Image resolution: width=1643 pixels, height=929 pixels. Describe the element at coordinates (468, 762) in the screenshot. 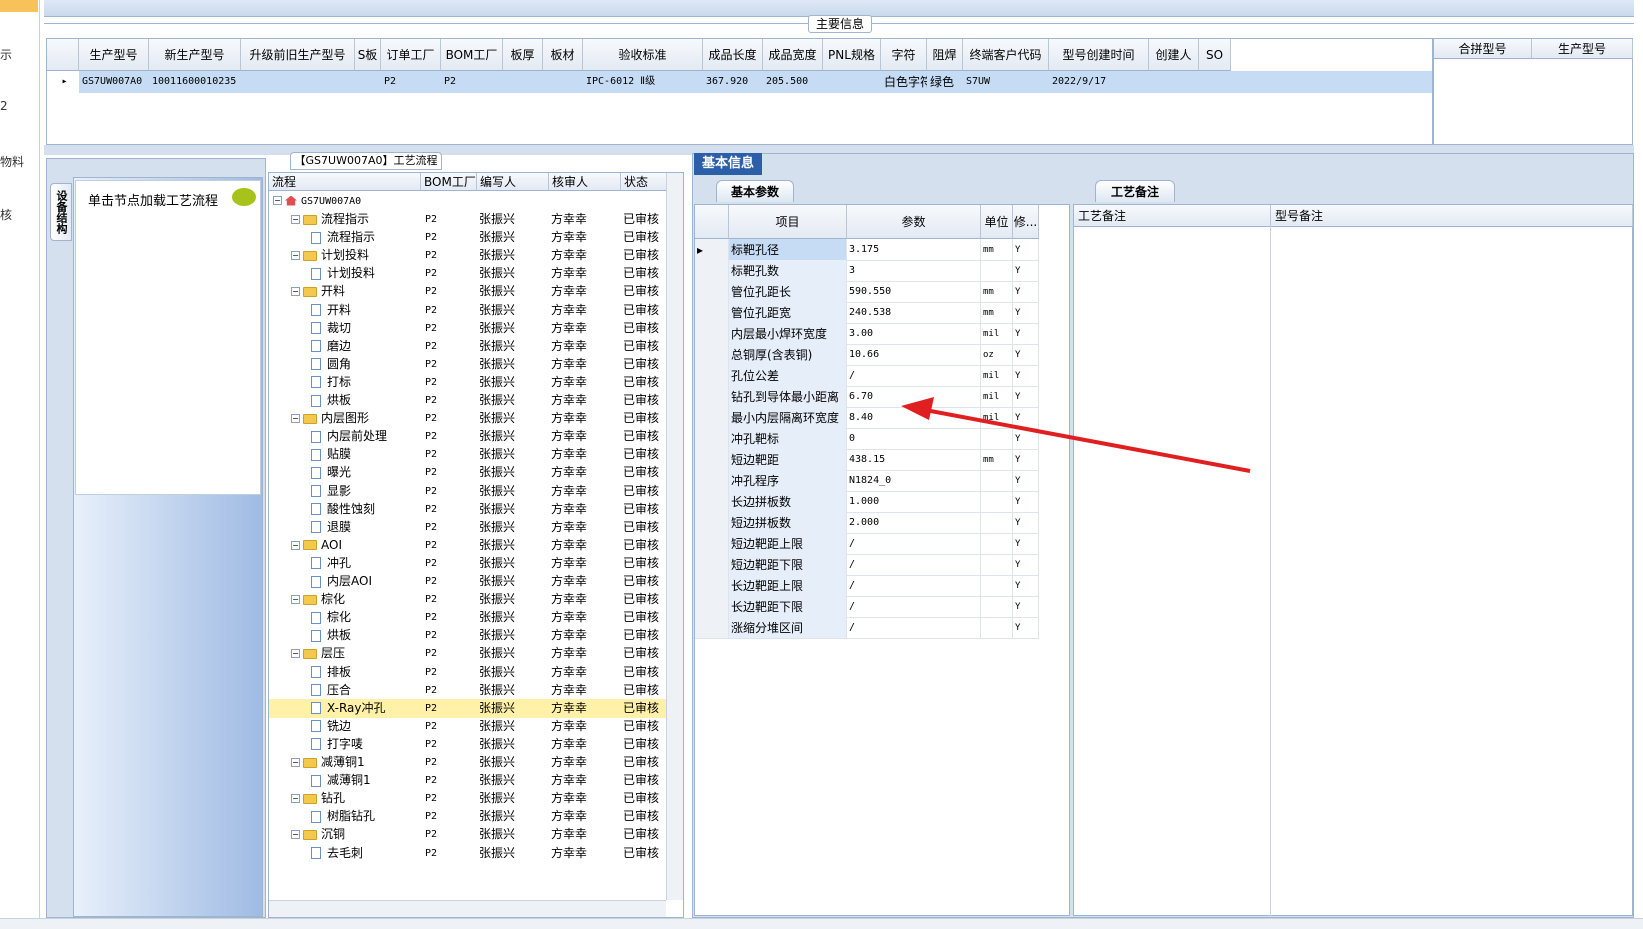

I see `tree-node: − 减薄铜1 P2 张振兴 方幸幸 已审核` at that location.